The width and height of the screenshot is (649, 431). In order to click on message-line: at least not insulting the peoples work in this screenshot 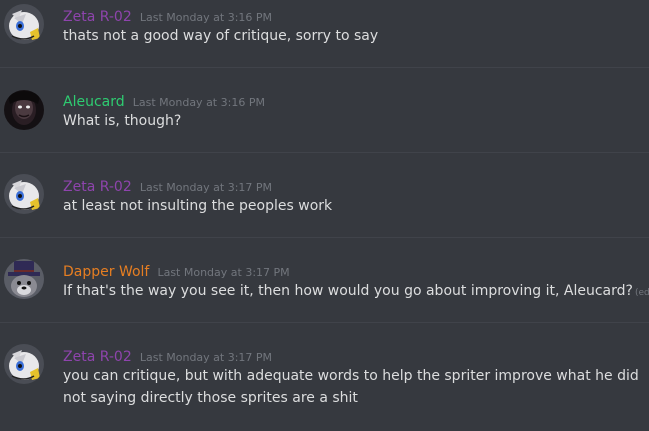, I will do `click(198, 206)`.